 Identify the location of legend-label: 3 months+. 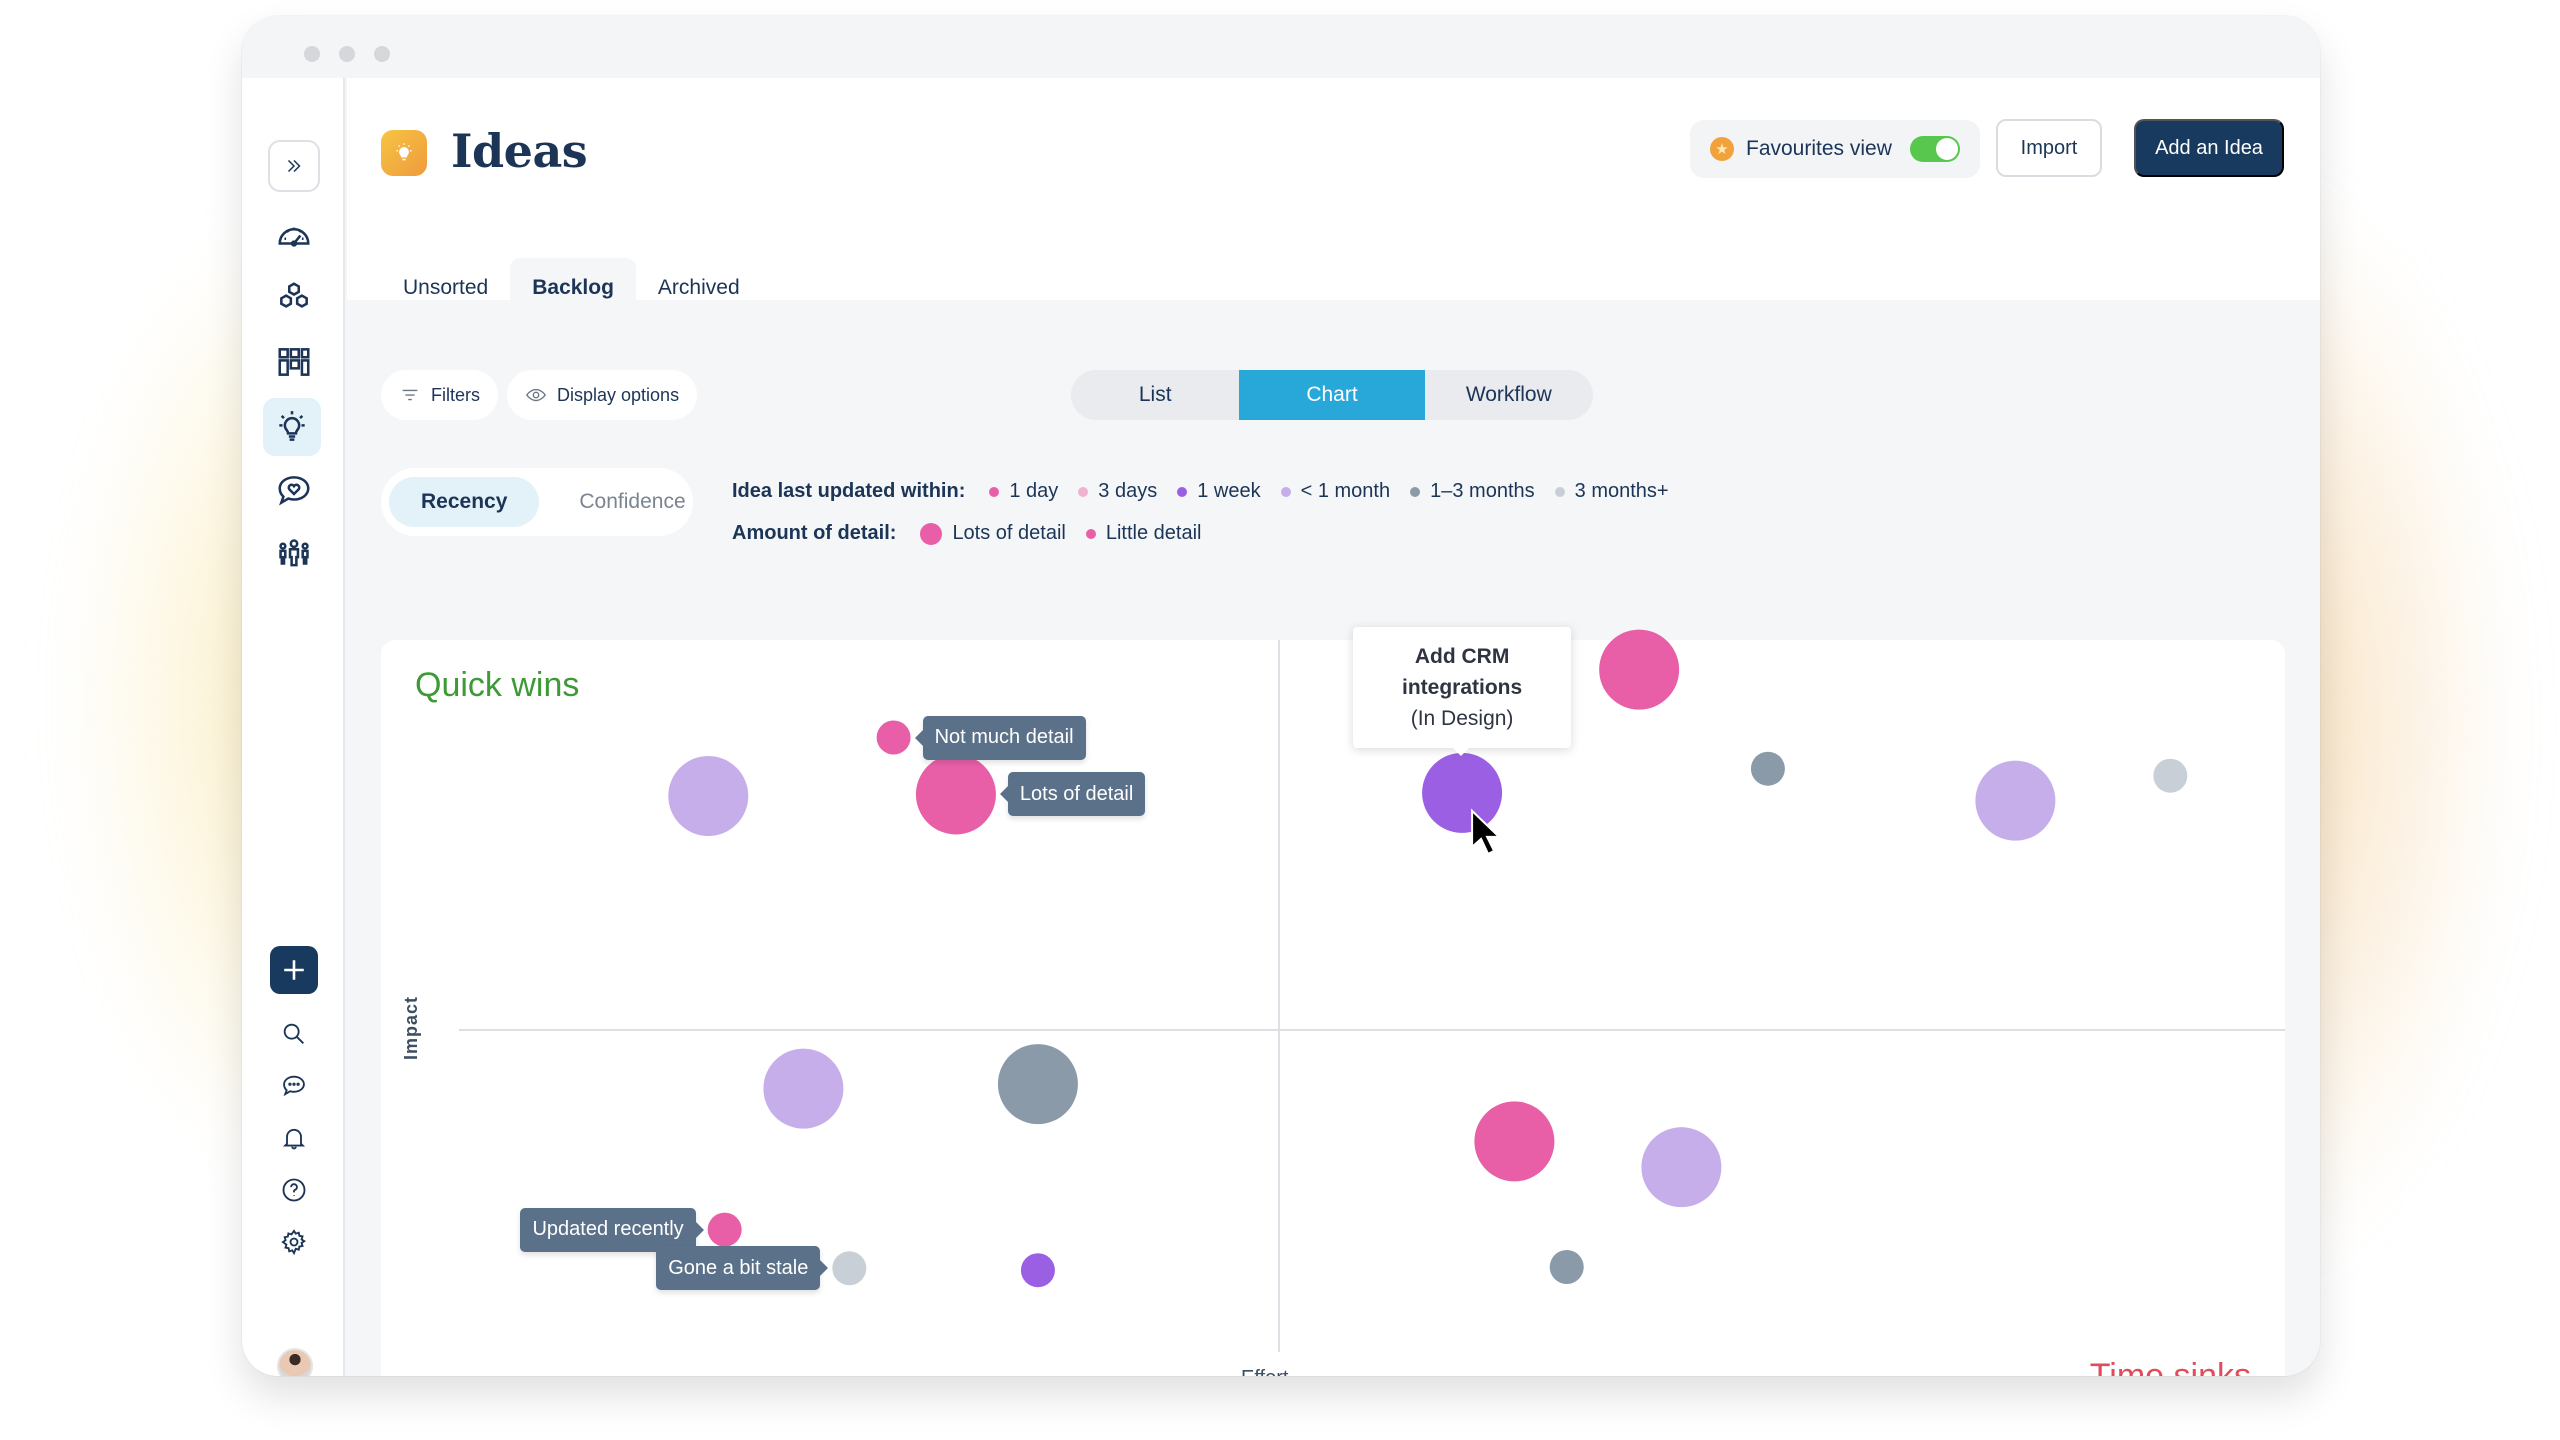
(1621, 491).